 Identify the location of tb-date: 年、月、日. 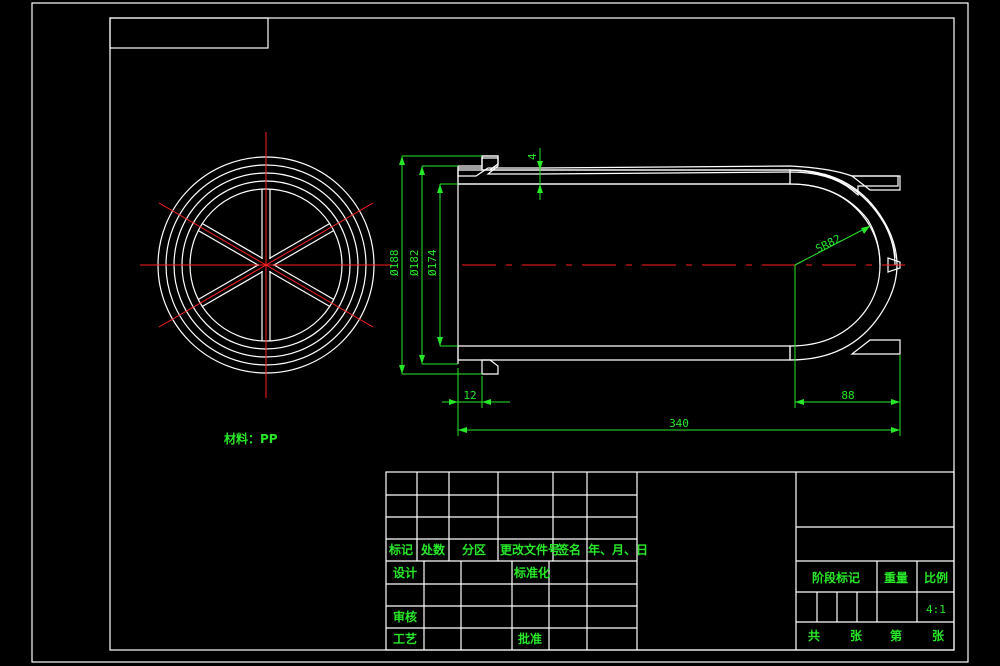
(618, 549).